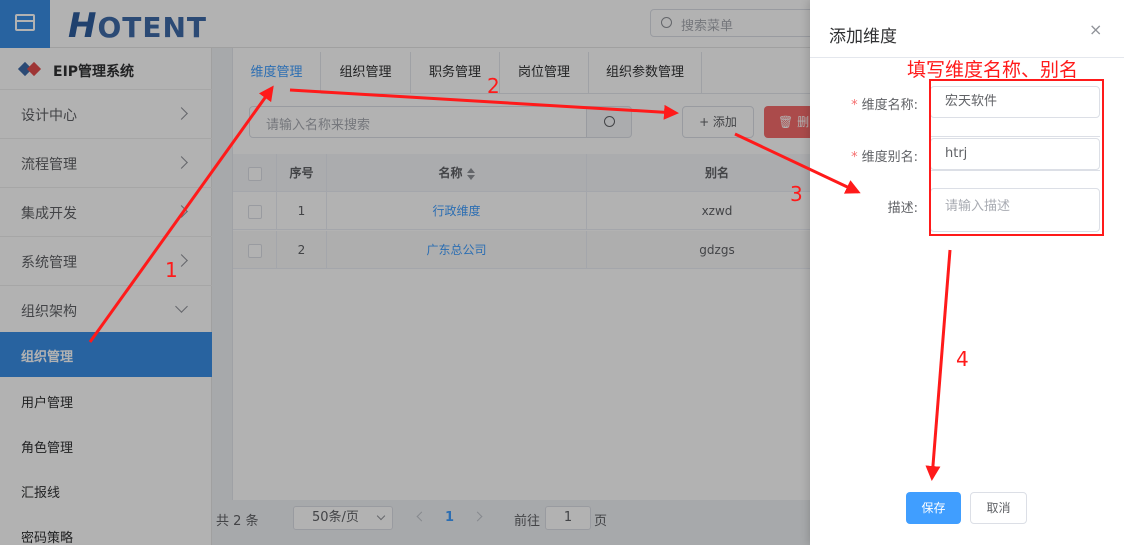 The width and height of the screenshot is (1124, 545). Describe the element at coordinates (993, 70) in the screenshot. I see `annotation-title: 填写维度名称、别名` at that location.